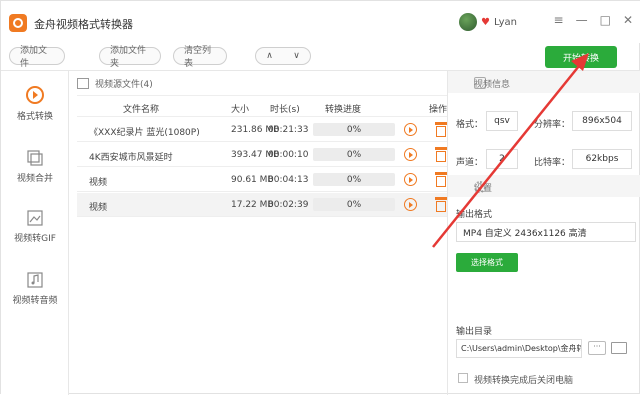 The height and width of the screenshot is (395, 640). I want to click on file-duration: 00:02:39, so click(288, 205).